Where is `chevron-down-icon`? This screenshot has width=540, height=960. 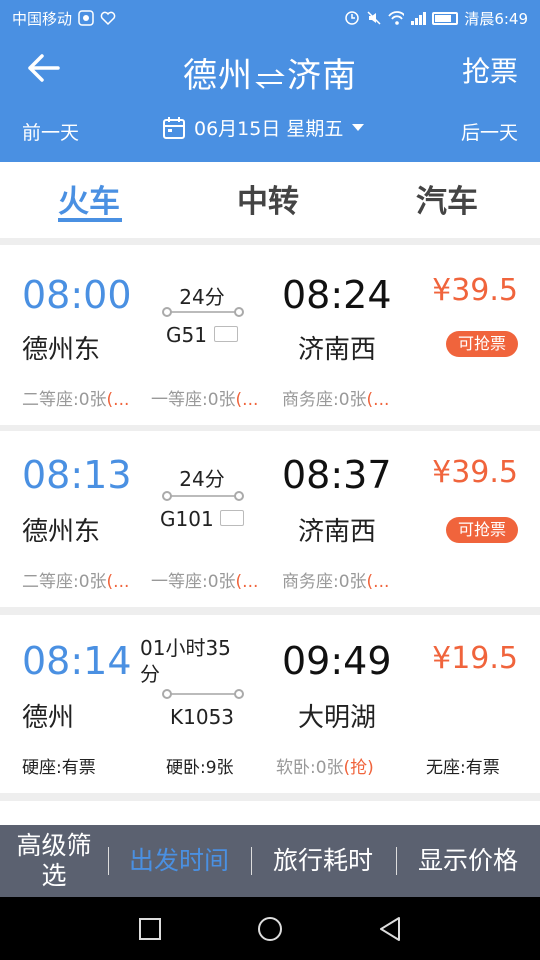
chevron-down-icon is located at coordinates (358, 127).